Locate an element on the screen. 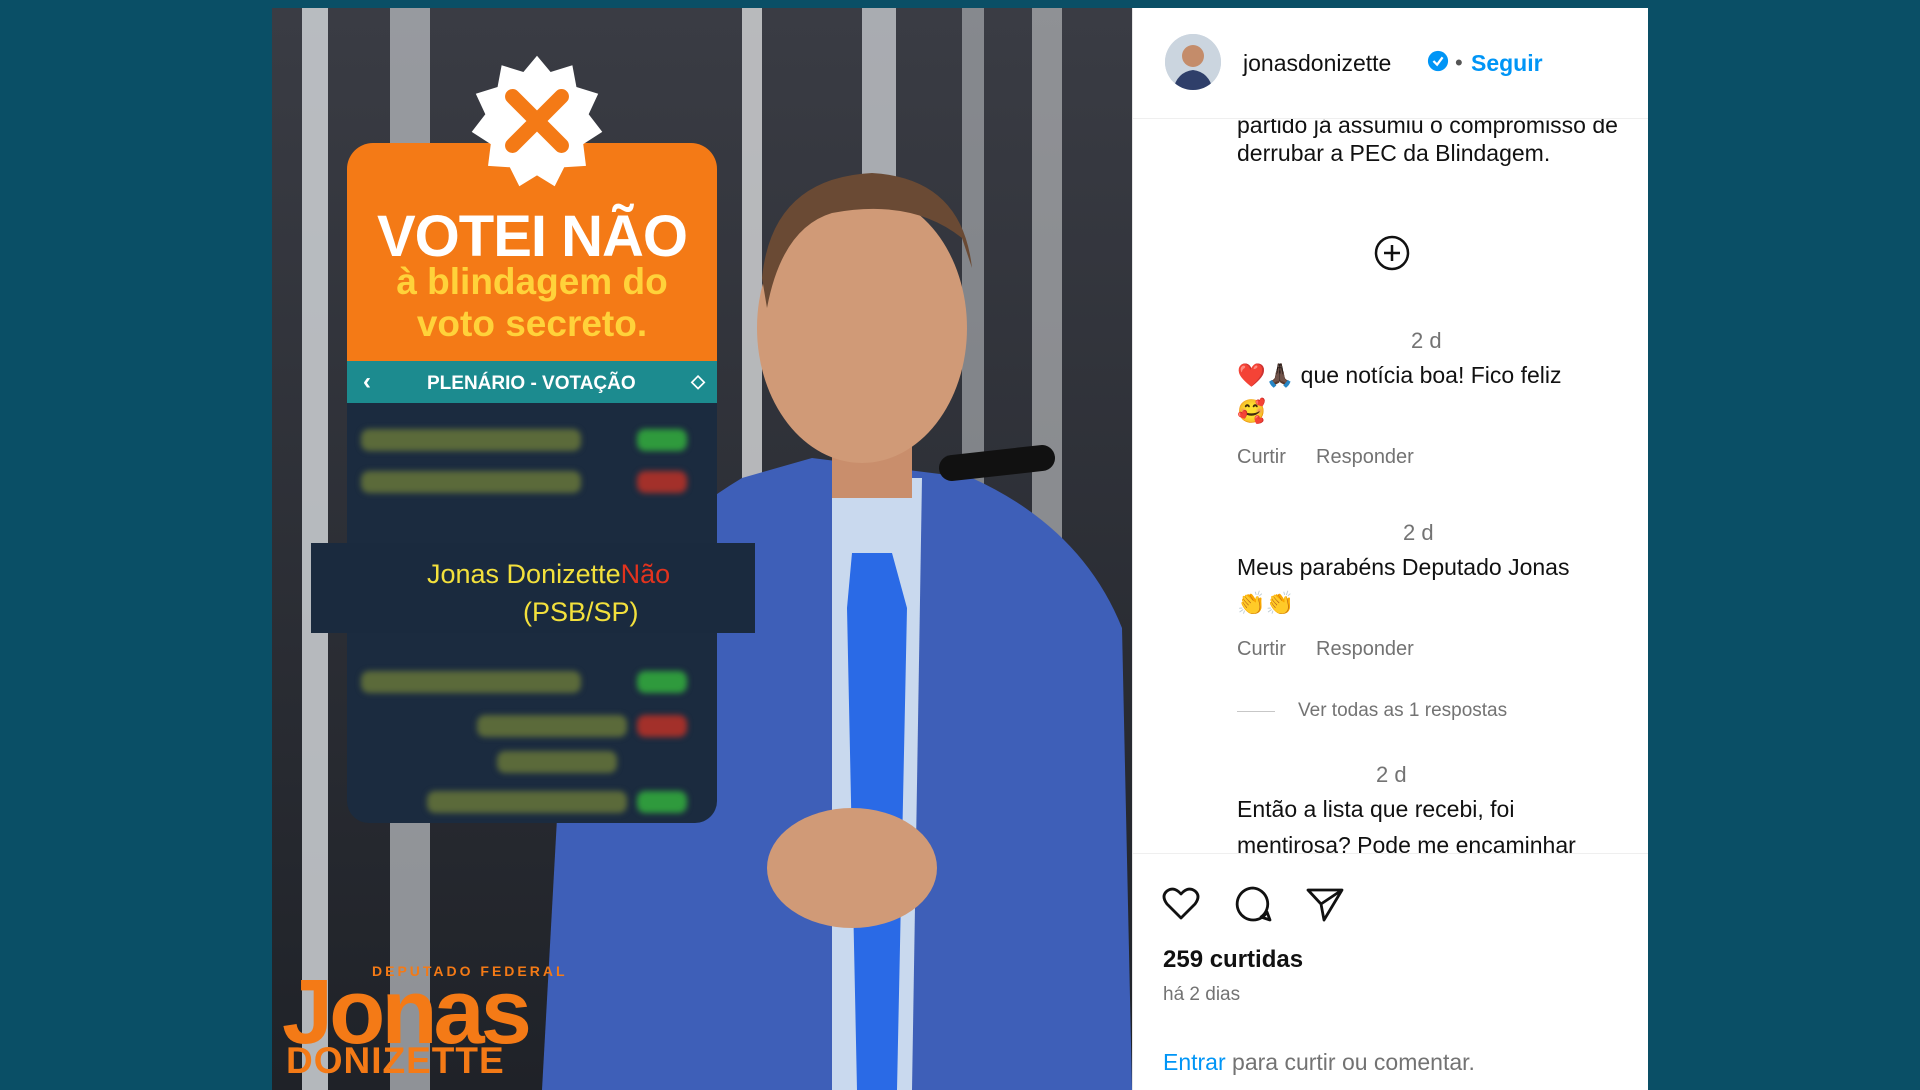 The height and width of the screenshot is (1090, 1920). heart-icon is located at coordinates (1181, 904).